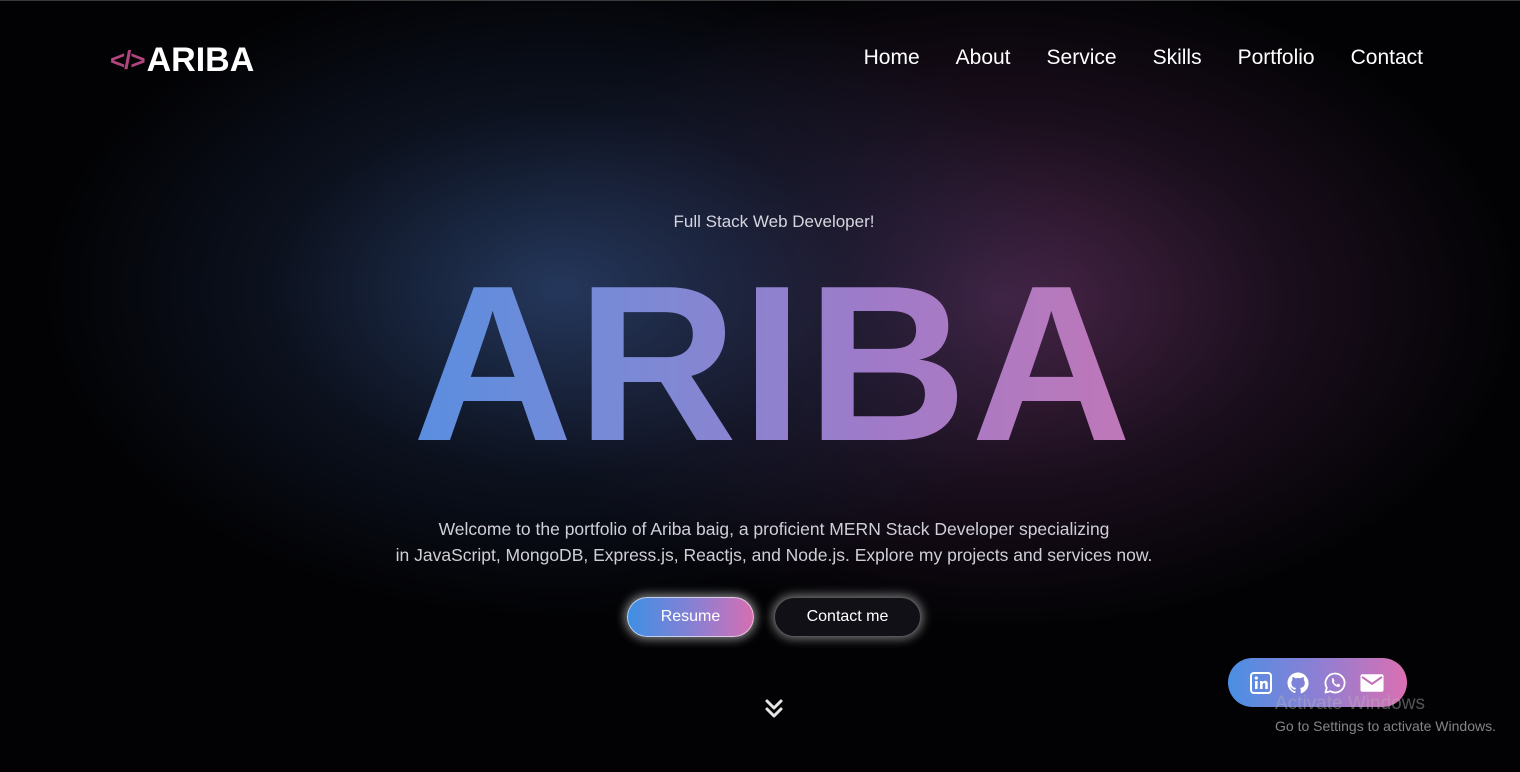  Describe the element at coordinates (1335, 683) in the screenshot. I see `whatsapp-icon` at that location.